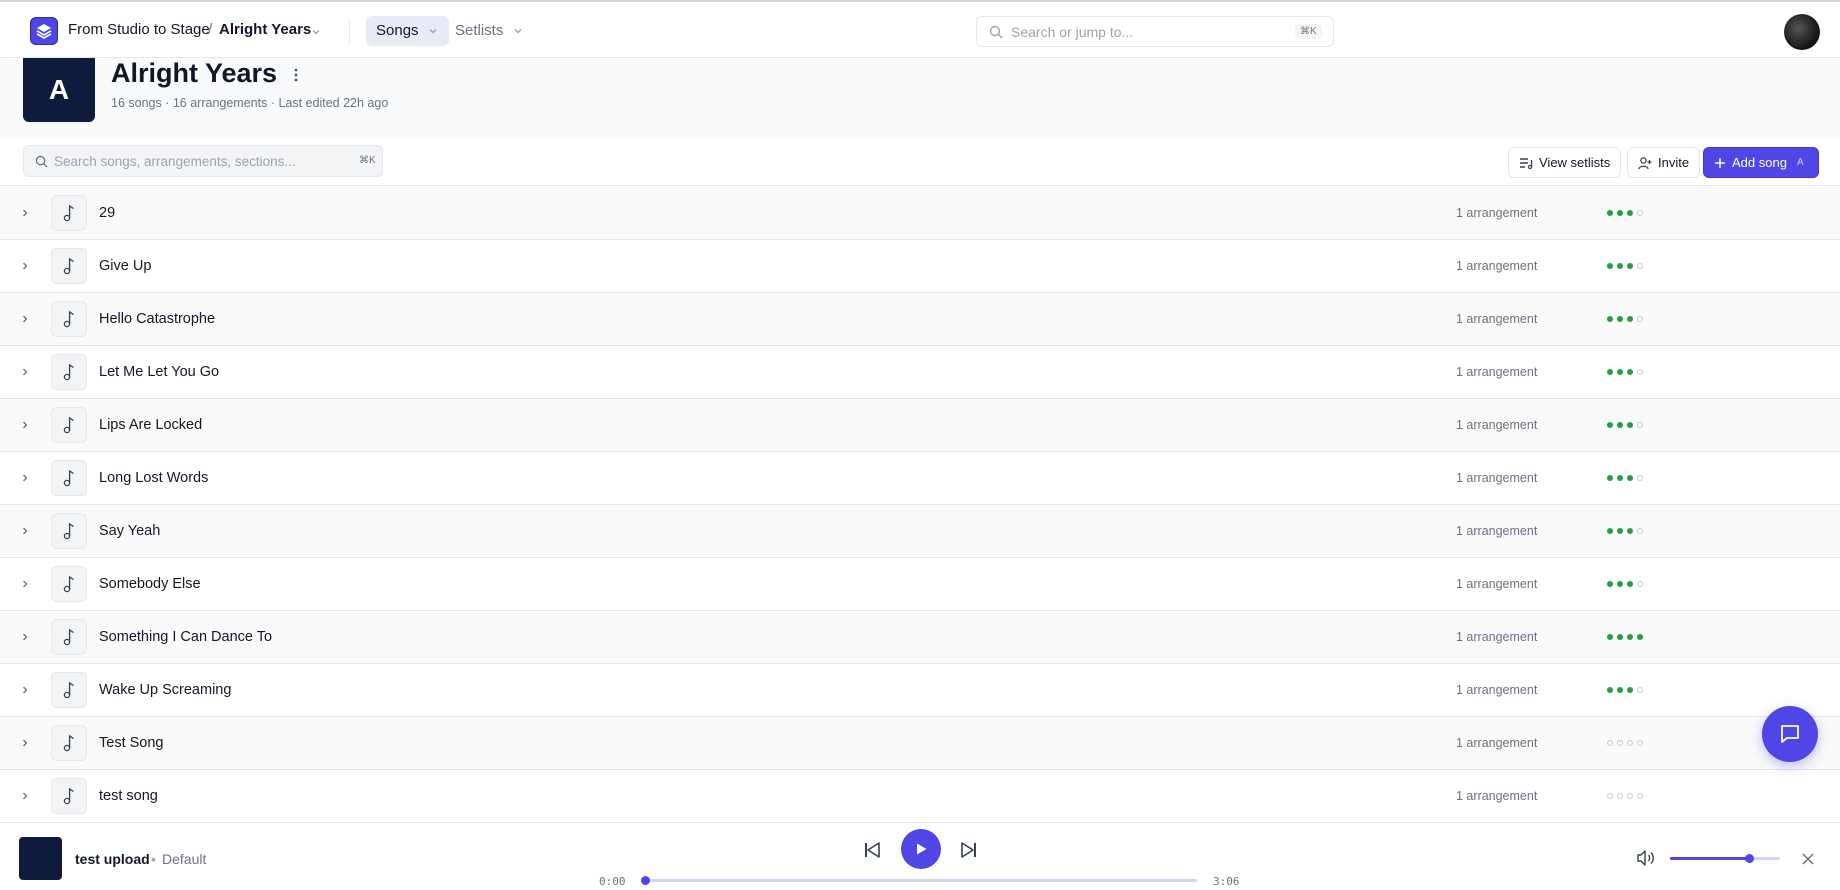  Describe the element at coordinates (150, 425) in the screenshot. I see `song-title: Lips Are Locked` at that location.